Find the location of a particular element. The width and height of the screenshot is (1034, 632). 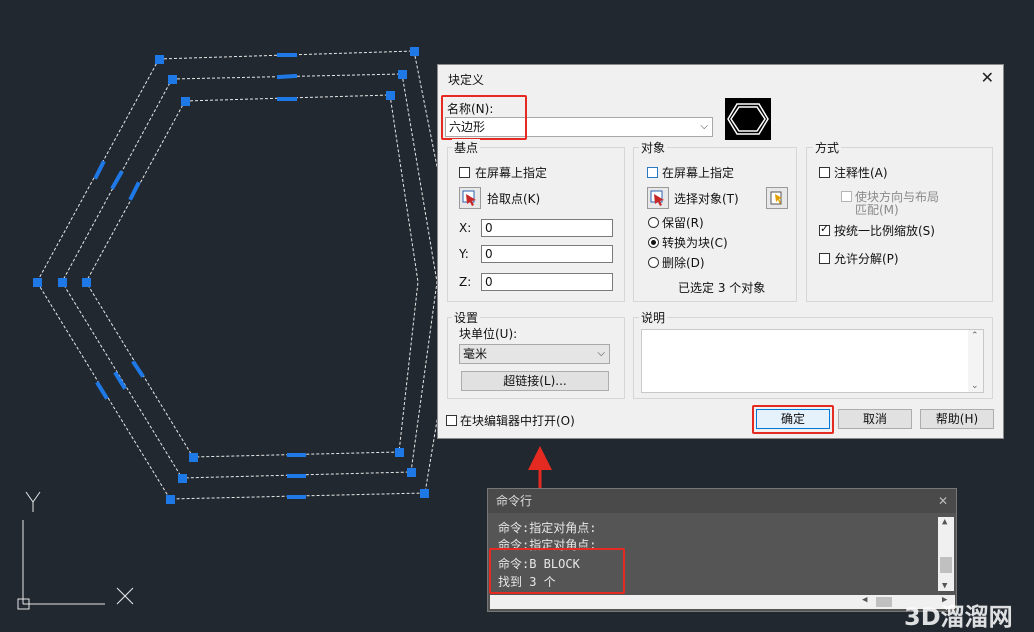

z-input: 0 is located at coordinates (547, 282).